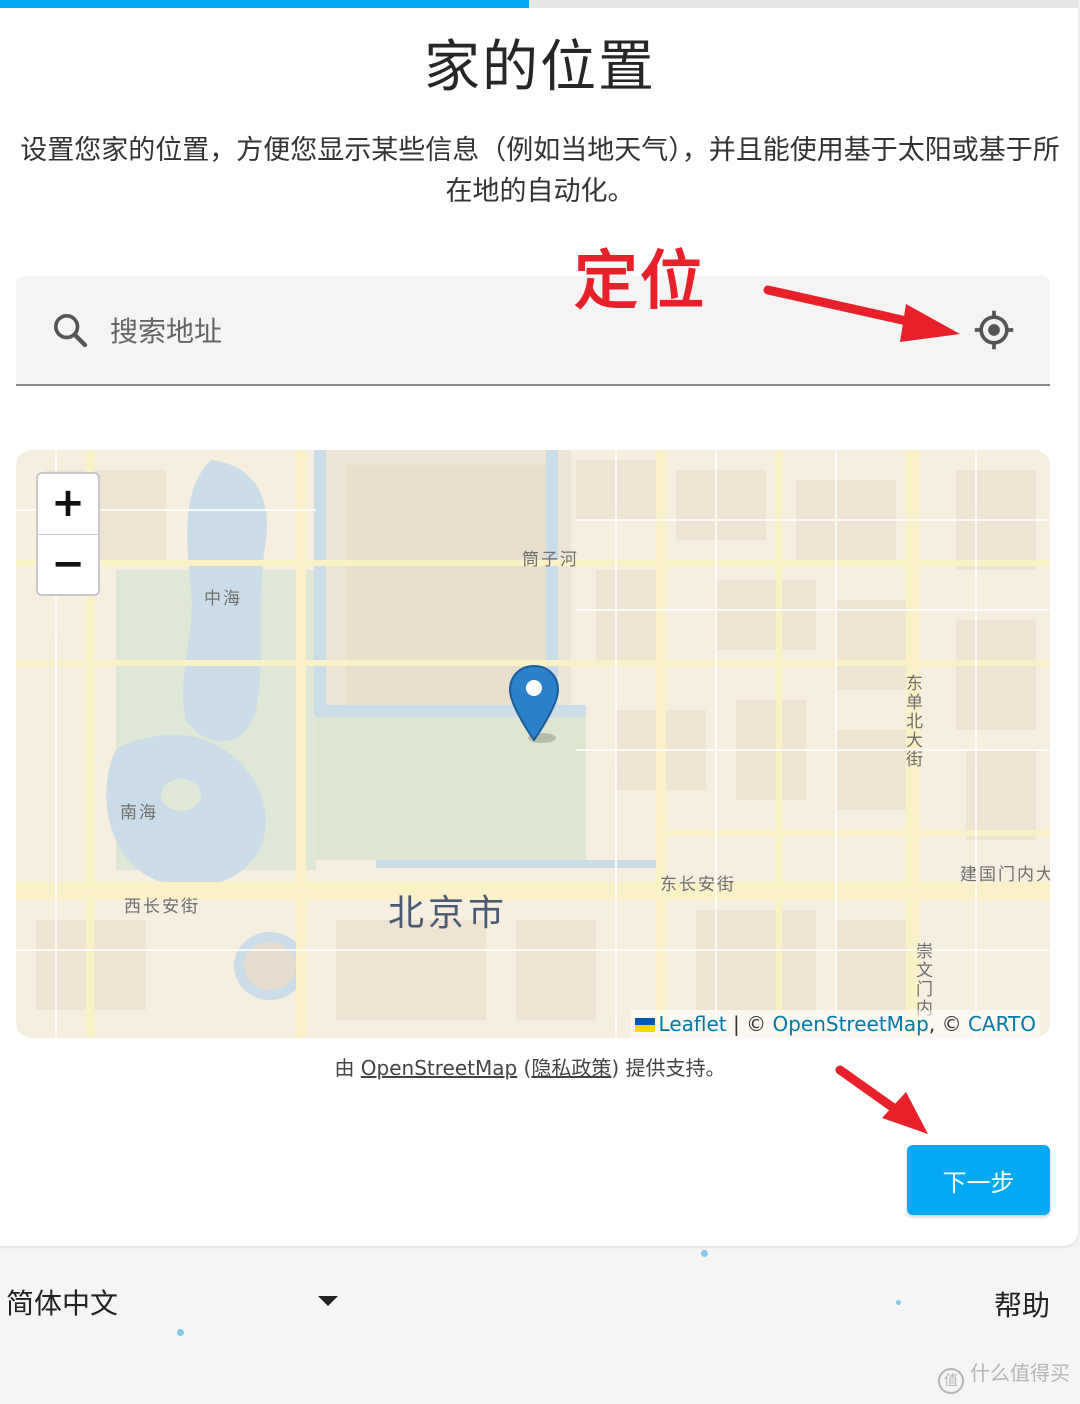 This screenshot has height=1404, width=1080. Describe the element at coordinates (68, 504) in the screenshot. I see `zoom-in-button: +` at that location.